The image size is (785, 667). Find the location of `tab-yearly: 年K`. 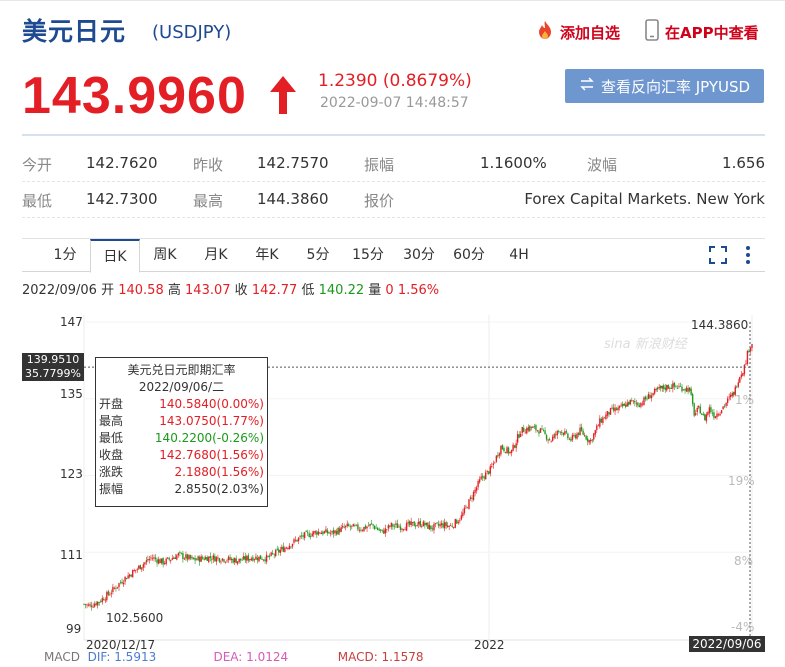

tab-yearly: 年K is located at coordinates (267, 255).